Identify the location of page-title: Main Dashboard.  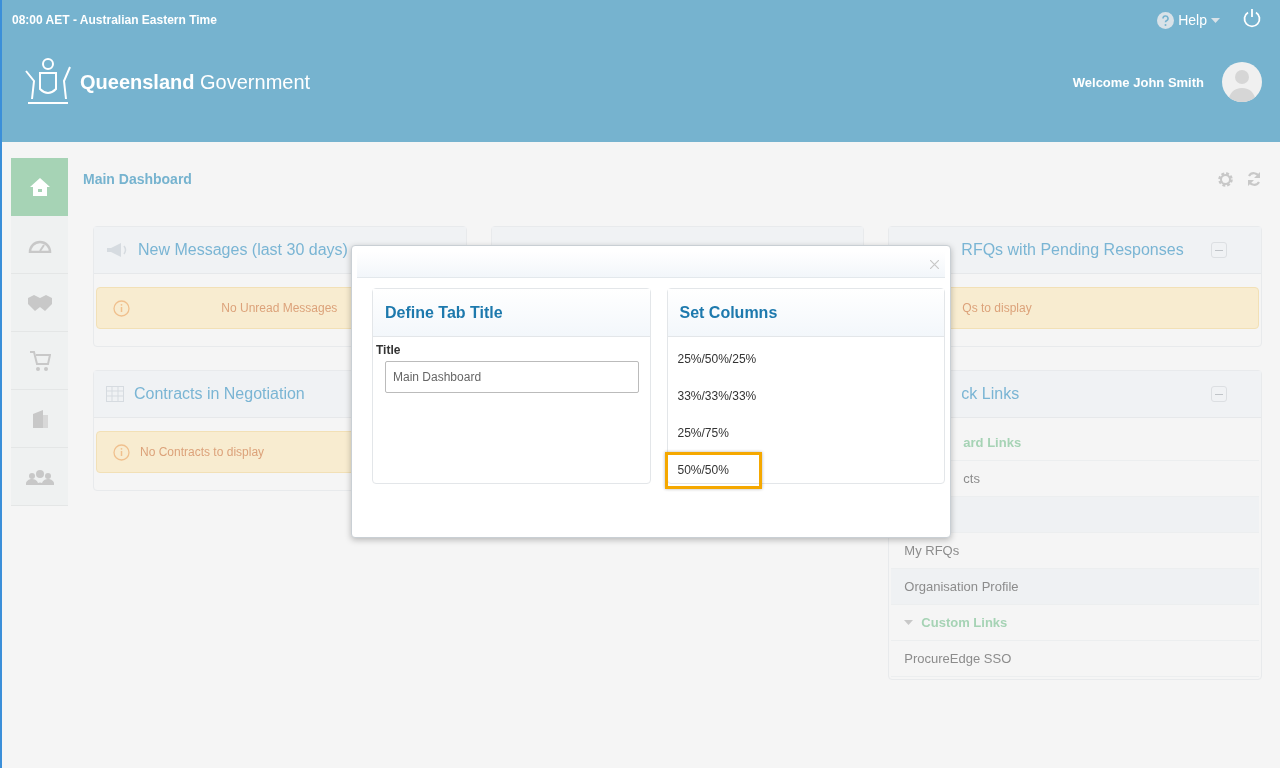
(137, 179).